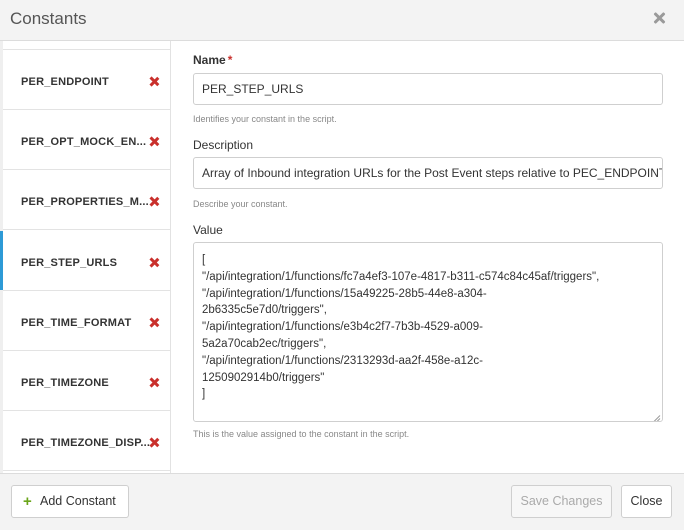 Image resolution: width=684 pixels, height=530 pixels. Describe the element at coordinates (230, 60) in the screenshot. I see `required-marker: *` at that location.